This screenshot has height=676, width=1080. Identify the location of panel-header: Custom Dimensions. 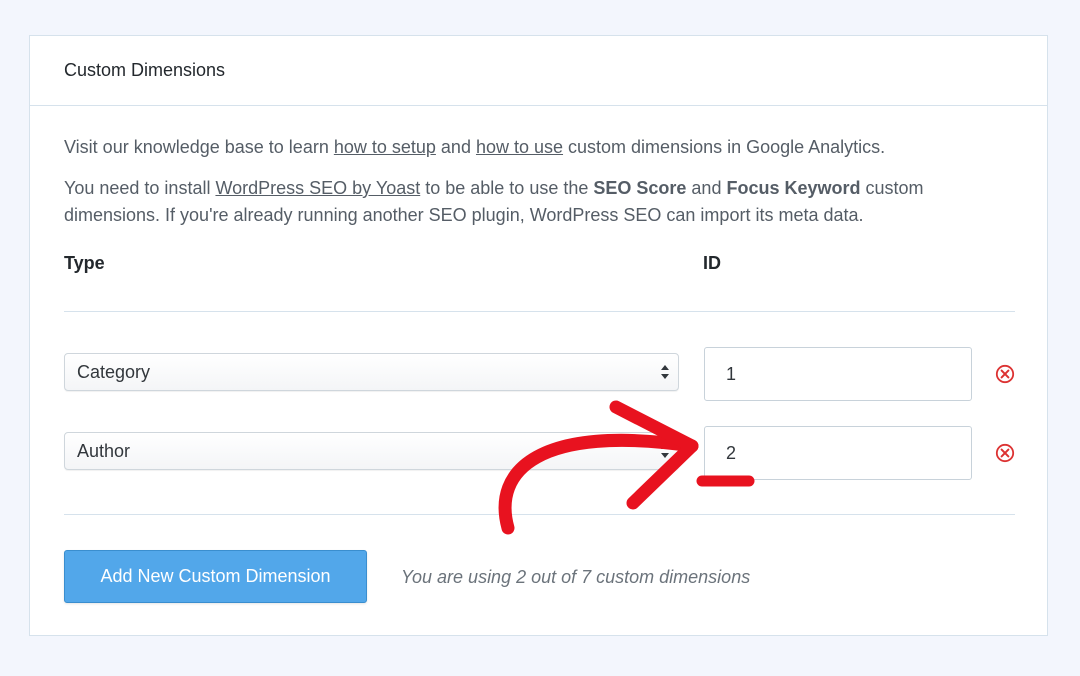
(538, 71).